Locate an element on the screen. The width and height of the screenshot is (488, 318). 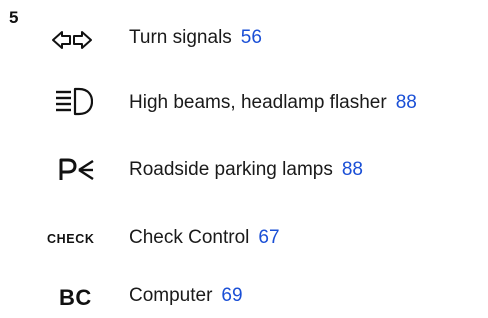
list-item-parking-lamps: Roadside parking lamps 88 is located at coordinates (244, 170).